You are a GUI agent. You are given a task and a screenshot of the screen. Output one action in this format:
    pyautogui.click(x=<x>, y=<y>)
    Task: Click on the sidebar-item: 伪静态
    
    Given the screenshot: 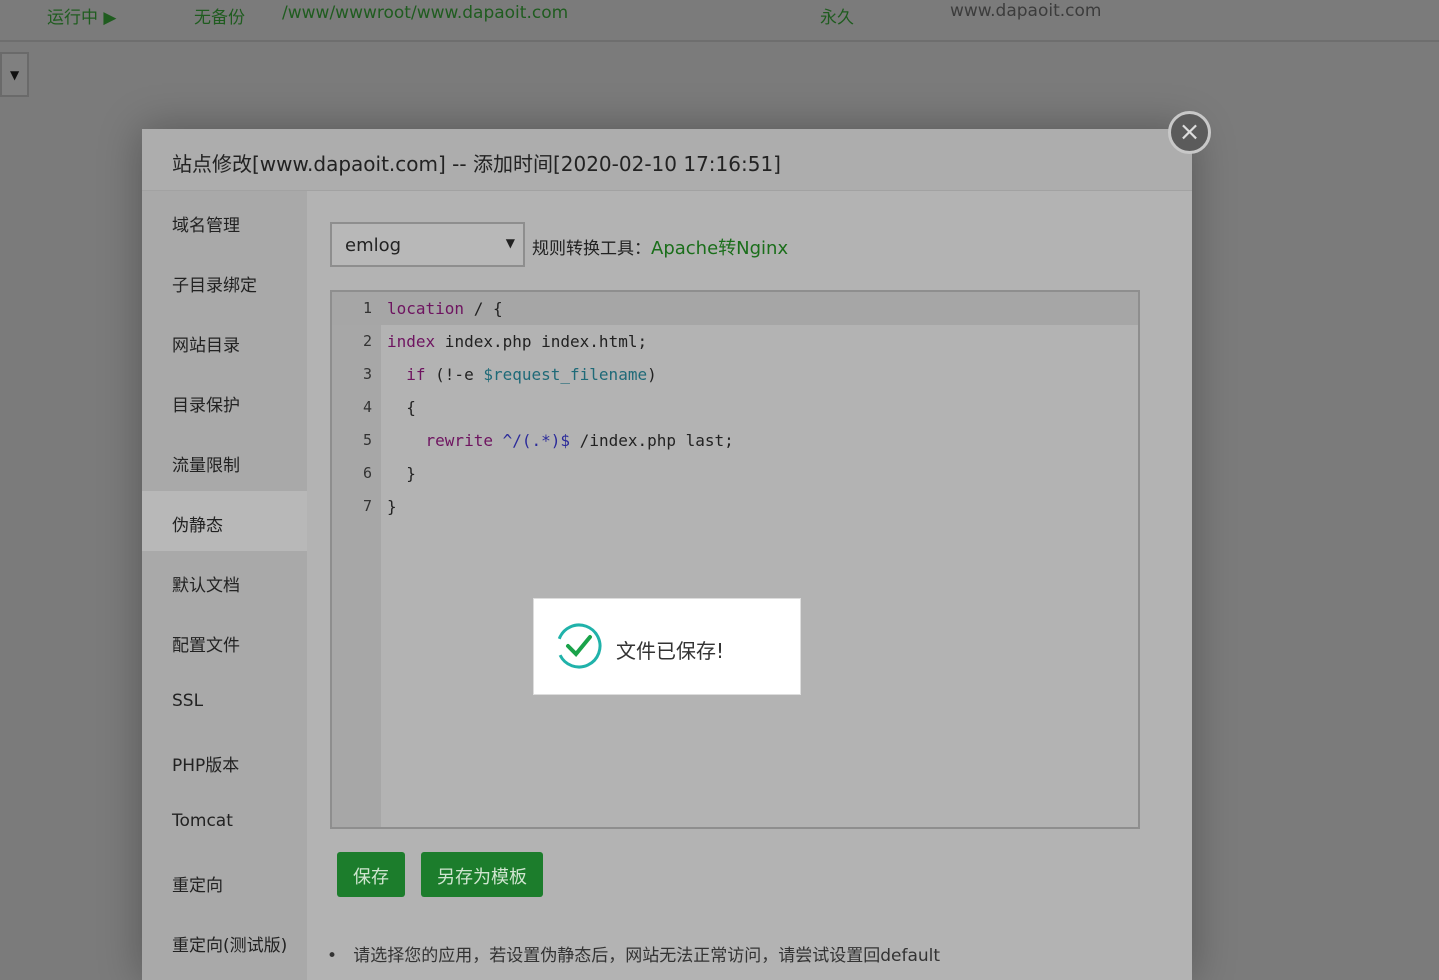 What is the action you would take?
    pyautogui.click(x=224, y=521)
    